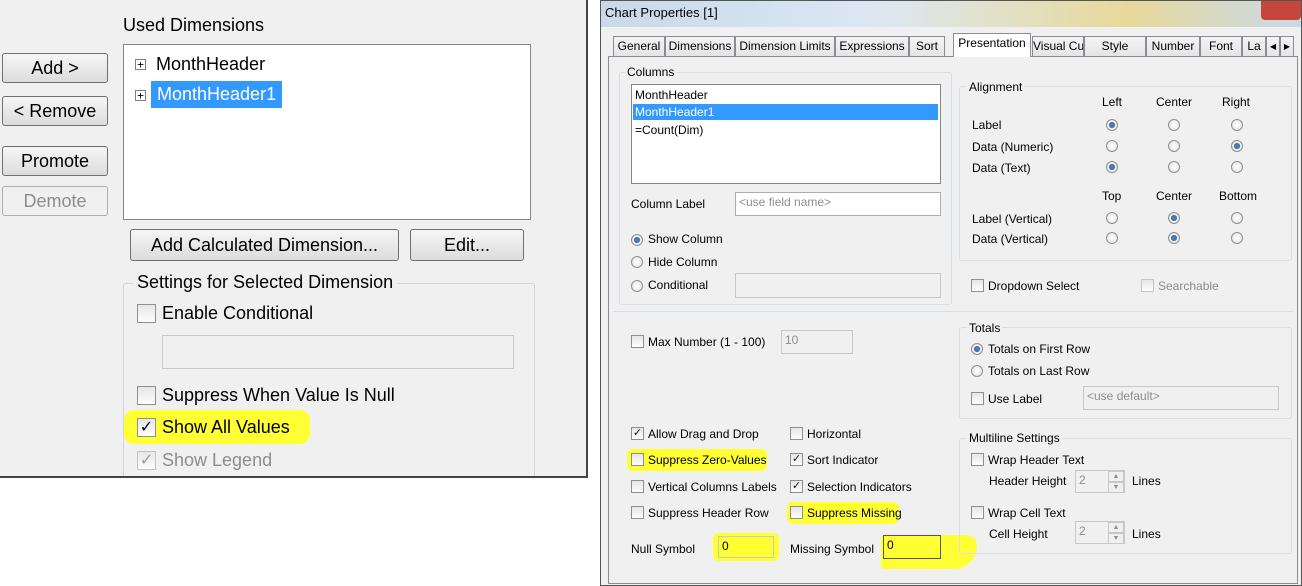  I want to click on remove-button: < Remove, so click(55, 111).